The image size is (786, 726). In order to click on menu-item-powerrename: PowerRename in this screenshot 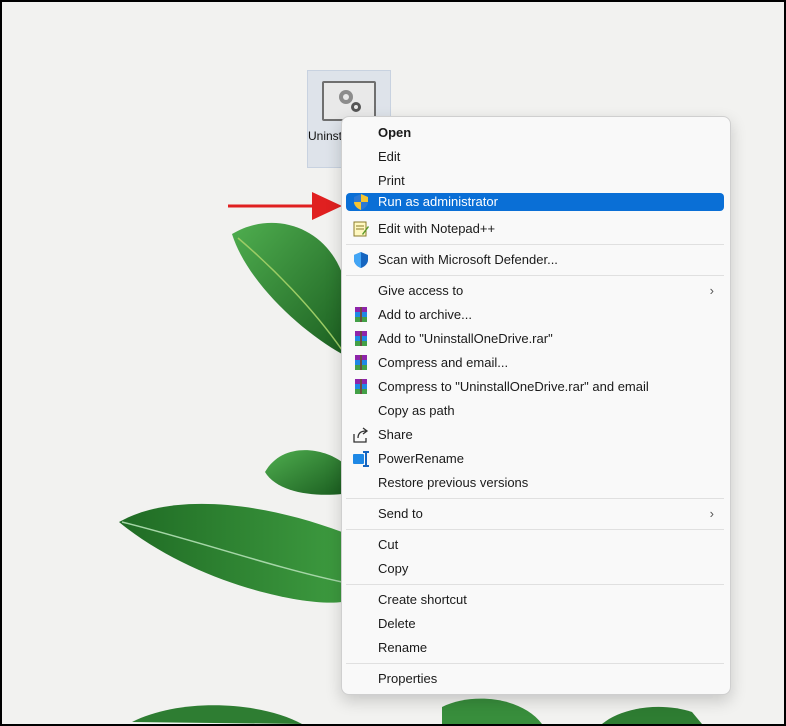, I will do `click(535, 458)`.